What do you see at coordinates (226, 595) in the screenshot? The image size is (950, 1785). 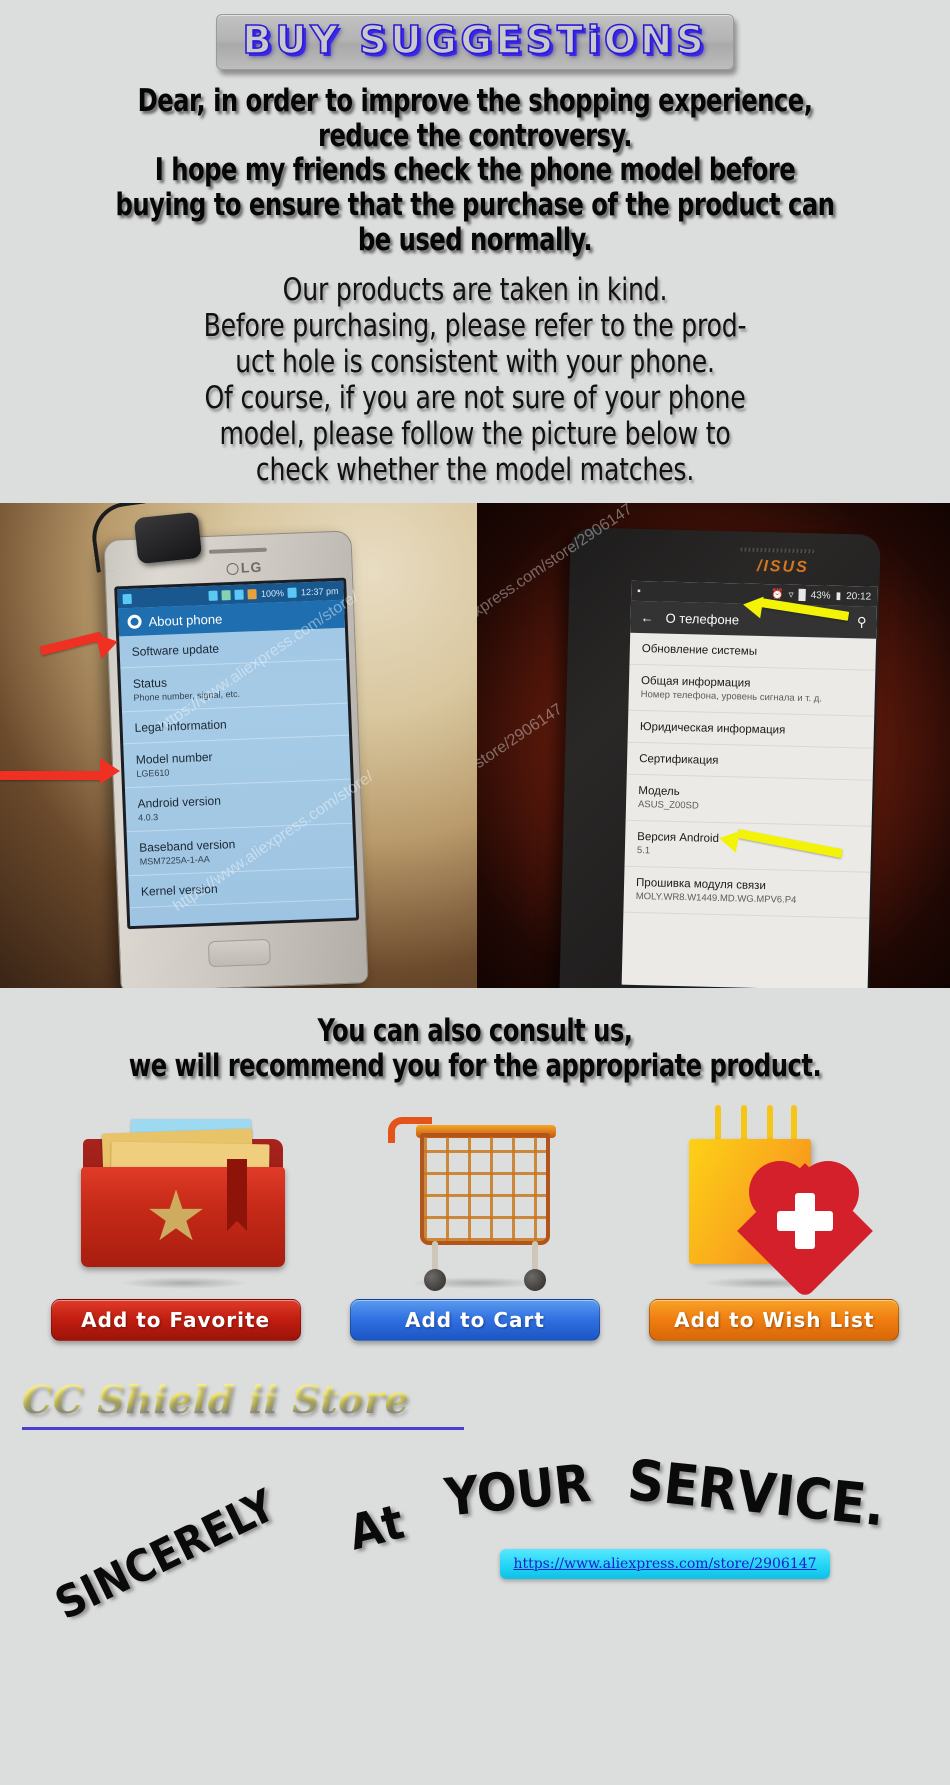 I see `nfc-icon` at bounding box center [226, 595].